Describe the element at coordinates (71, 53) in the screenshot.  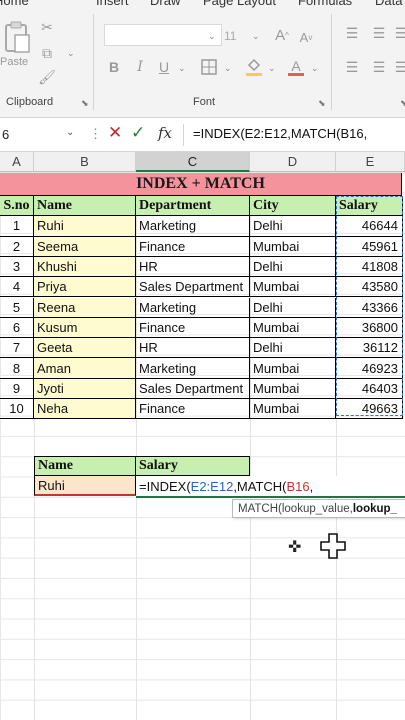
I see `copy-dropdown-icon: ⌄` at that location.